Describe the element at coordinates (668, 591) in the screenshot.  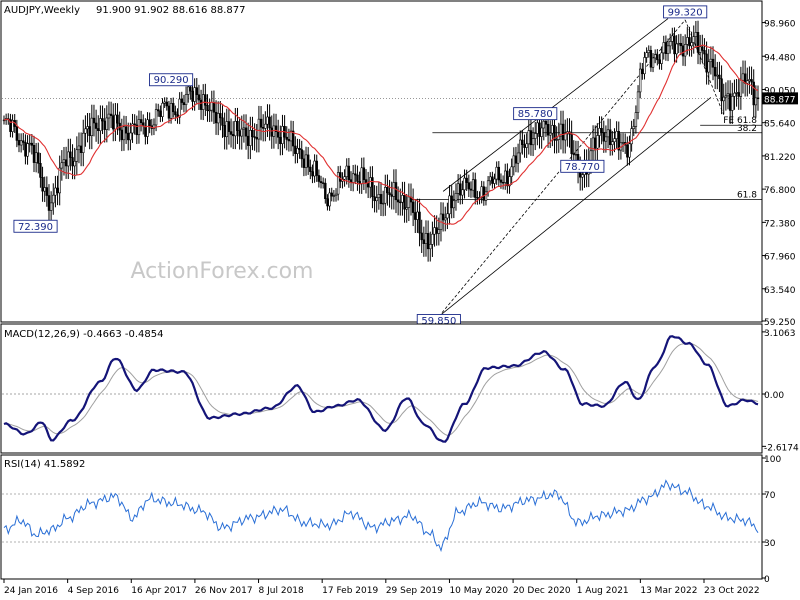
I see `time-axis-label: 13 Mar 2022` at that location.